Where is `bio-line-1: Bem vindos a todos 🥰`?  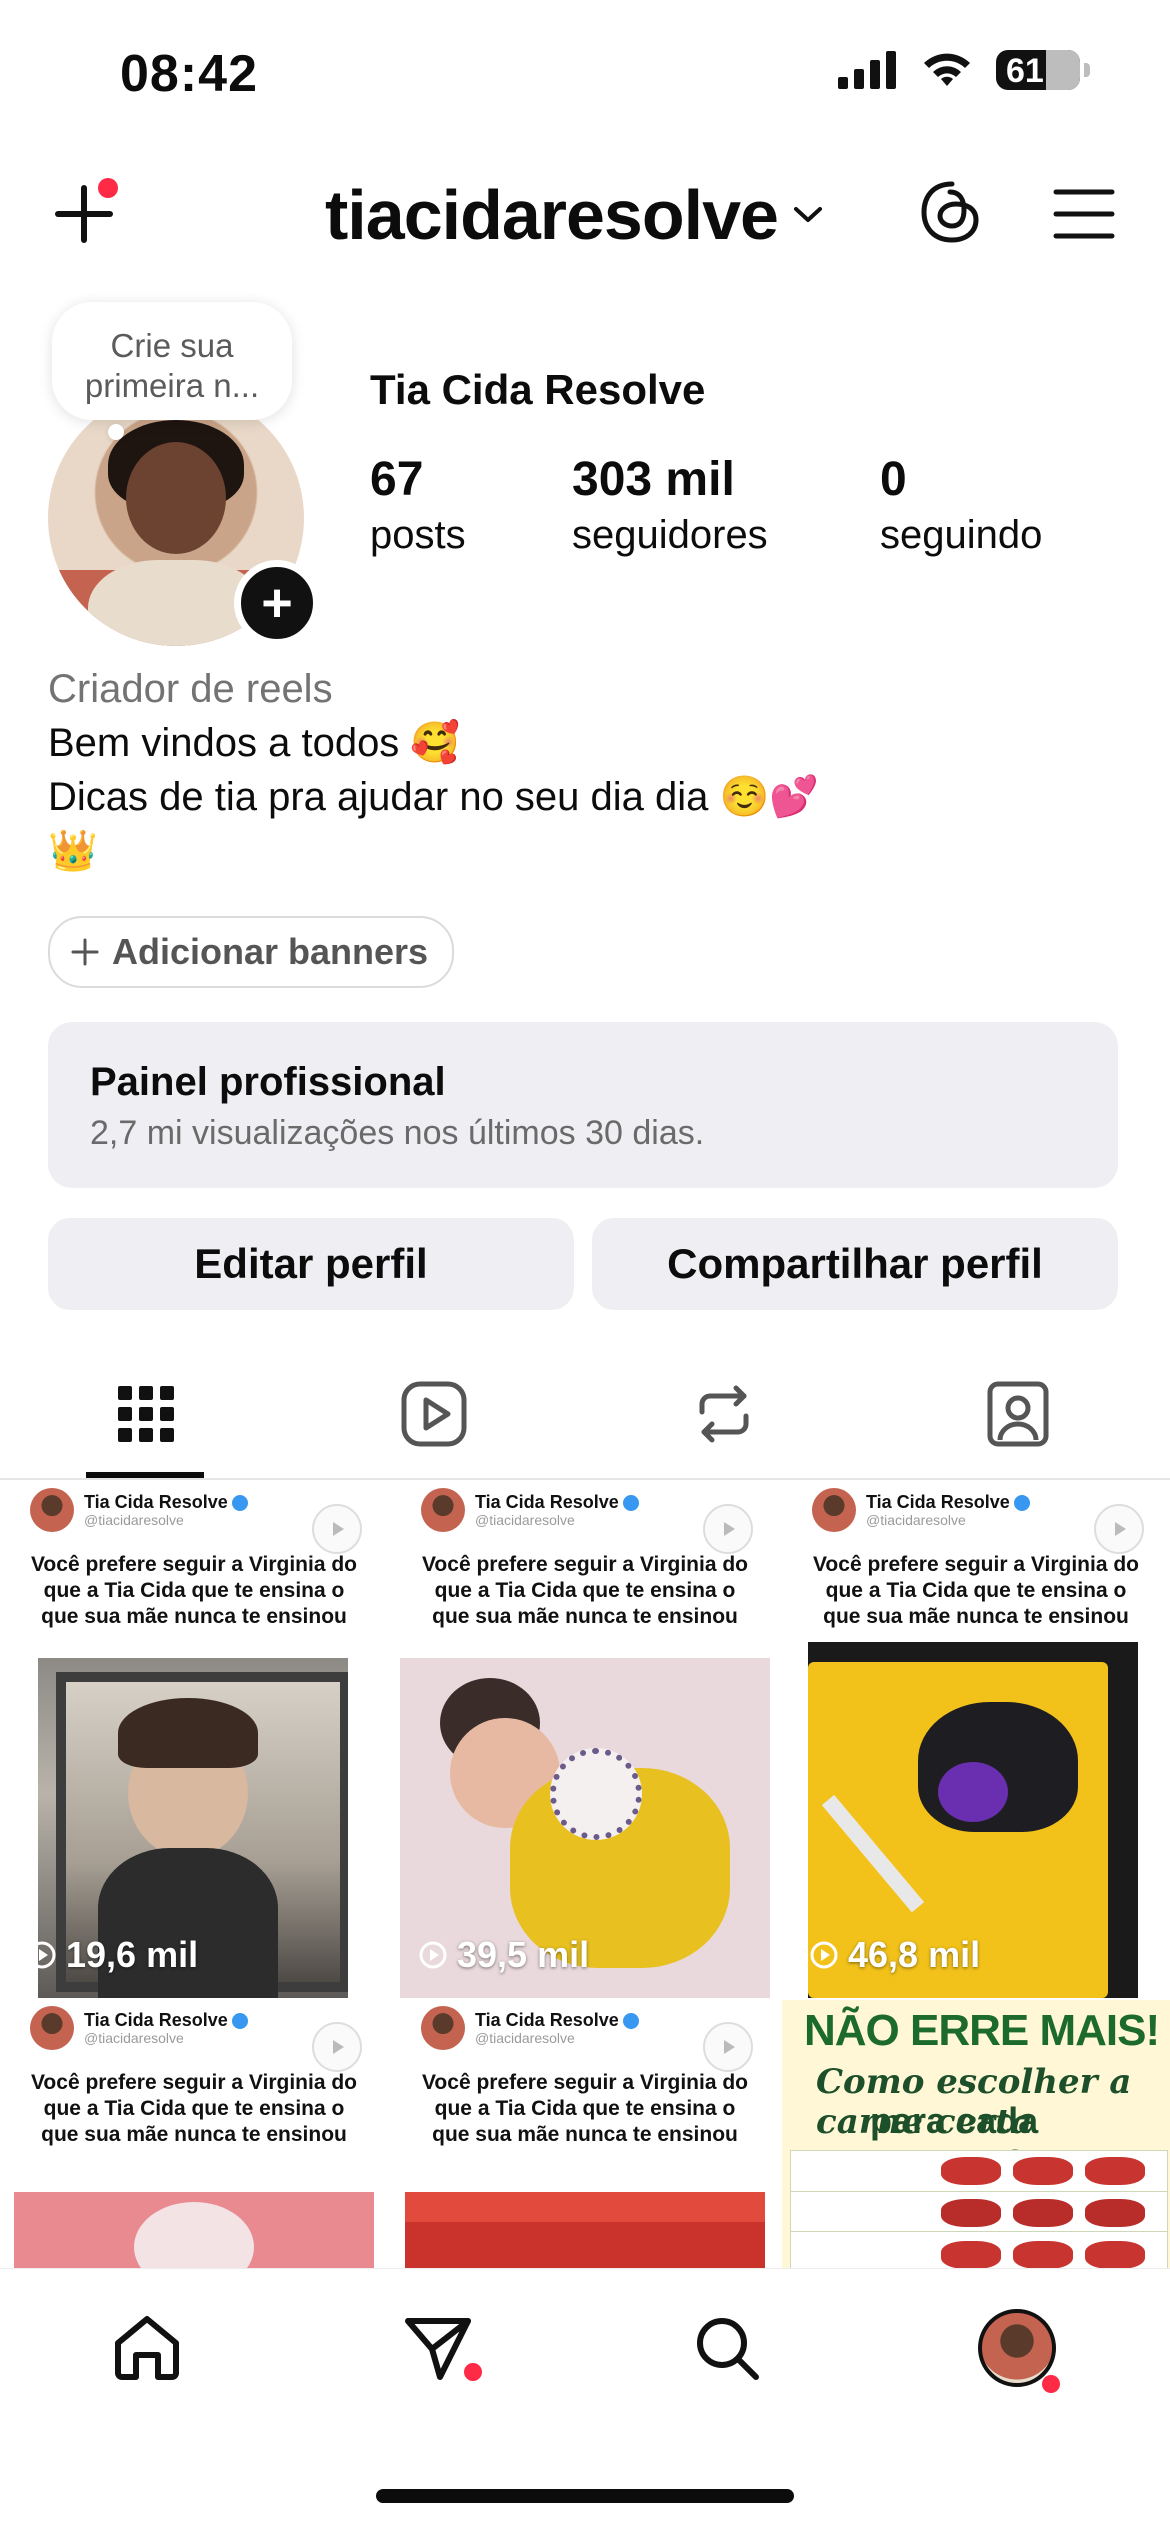 bio-line-1: Bem vindos a todos 🥰 is located at coordinates (254, 743).